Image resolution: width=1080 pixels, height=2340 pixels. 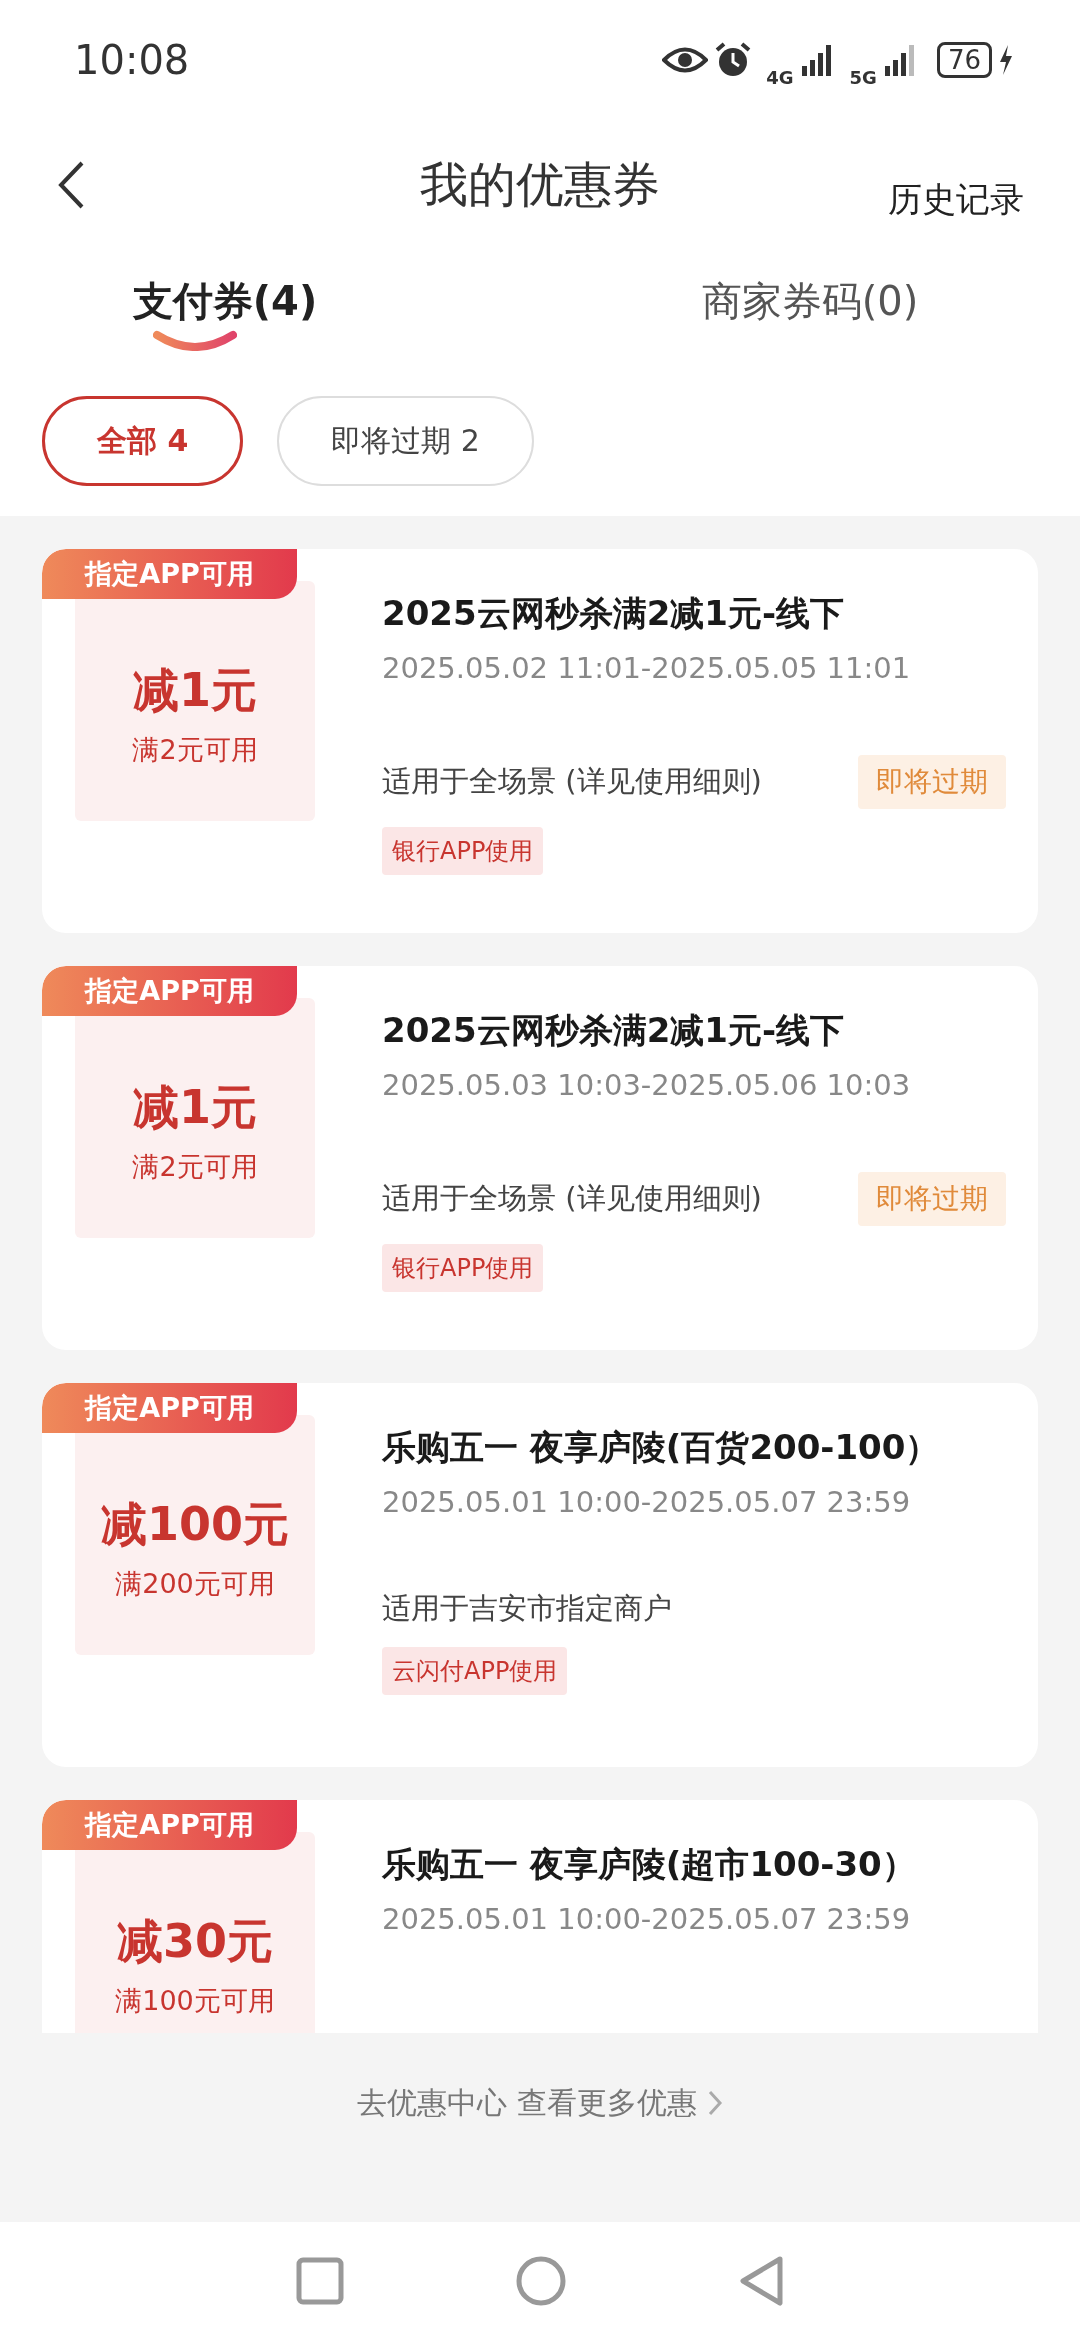 What do you see at coordinates (319, 2281) in the screenshot?
I see `recent-apps-icon` at bounding box center [319, 2281].